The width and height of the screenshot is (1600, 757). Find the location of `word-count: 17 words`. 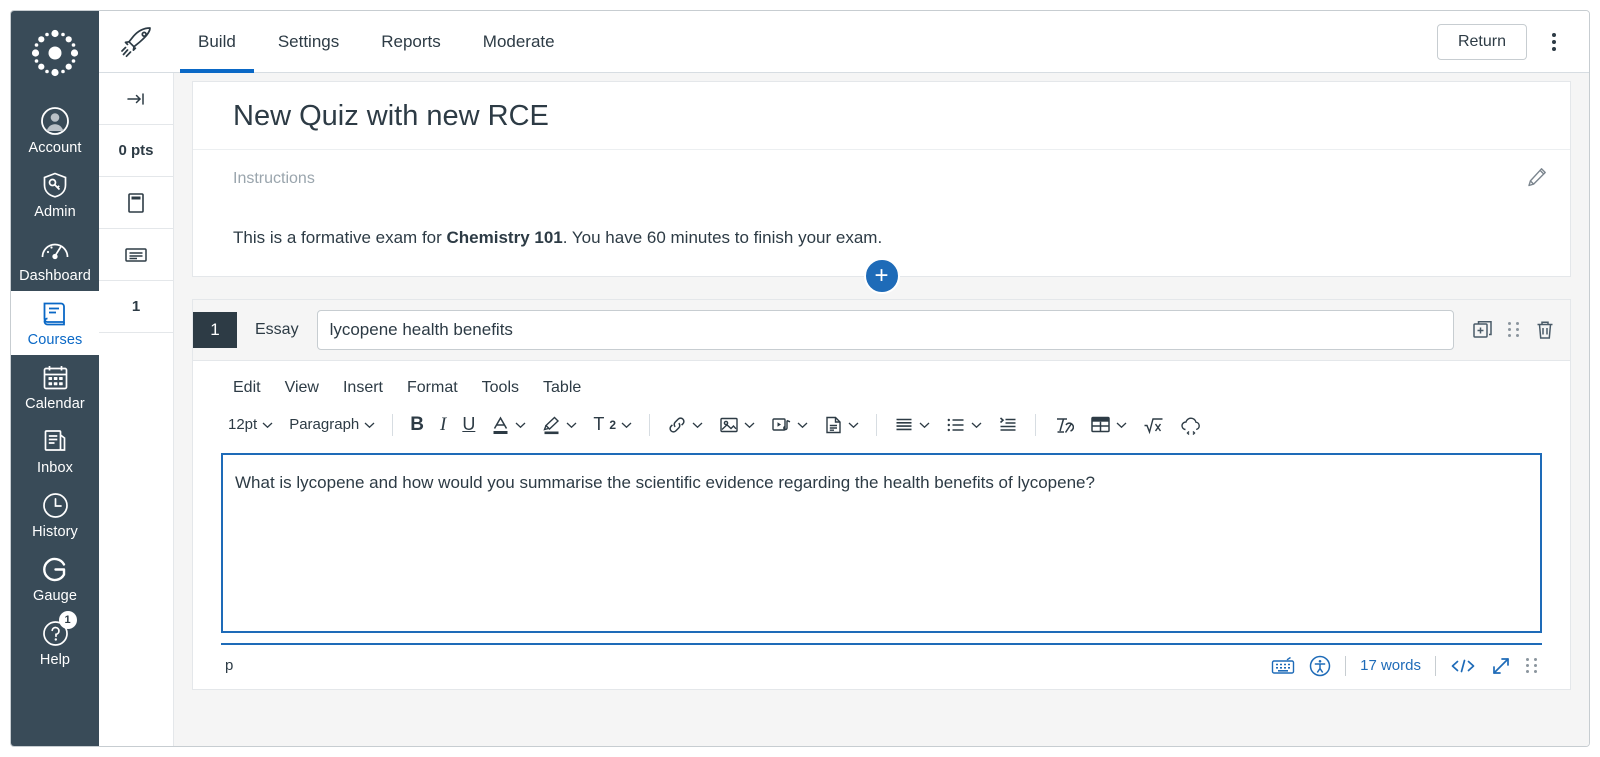

word-count: 17 words is located at coordinates (1390, 665).